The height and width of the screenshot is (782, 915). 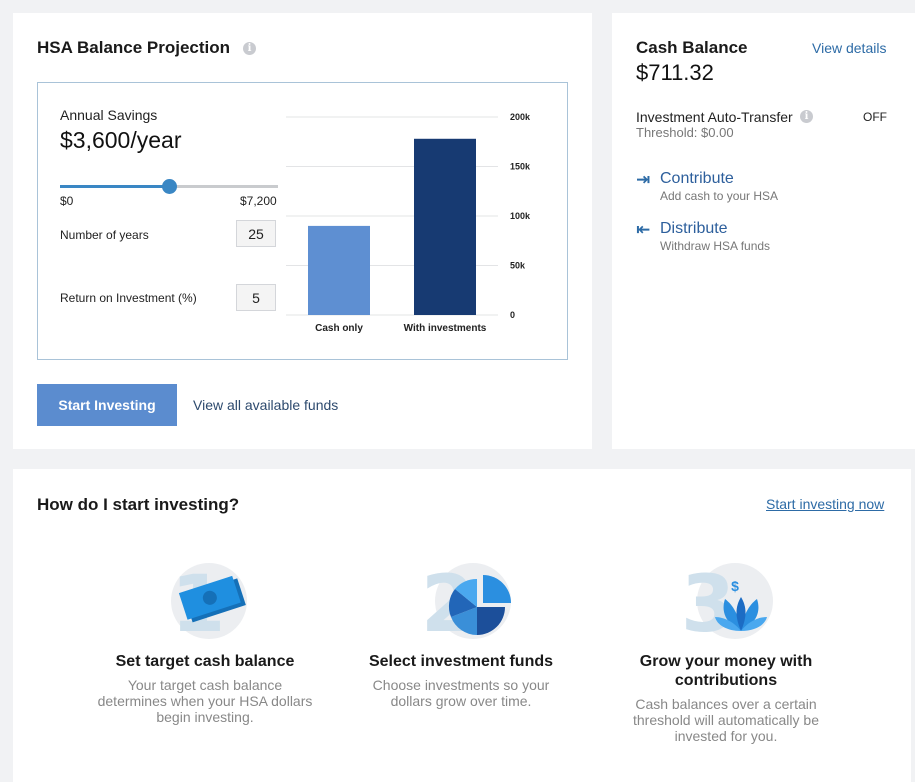 What do you see at coordinates (727, 601) in the screenshot?
I see `growing-plant-illustration-icon: 3 $` at bounding box center [727, 601].